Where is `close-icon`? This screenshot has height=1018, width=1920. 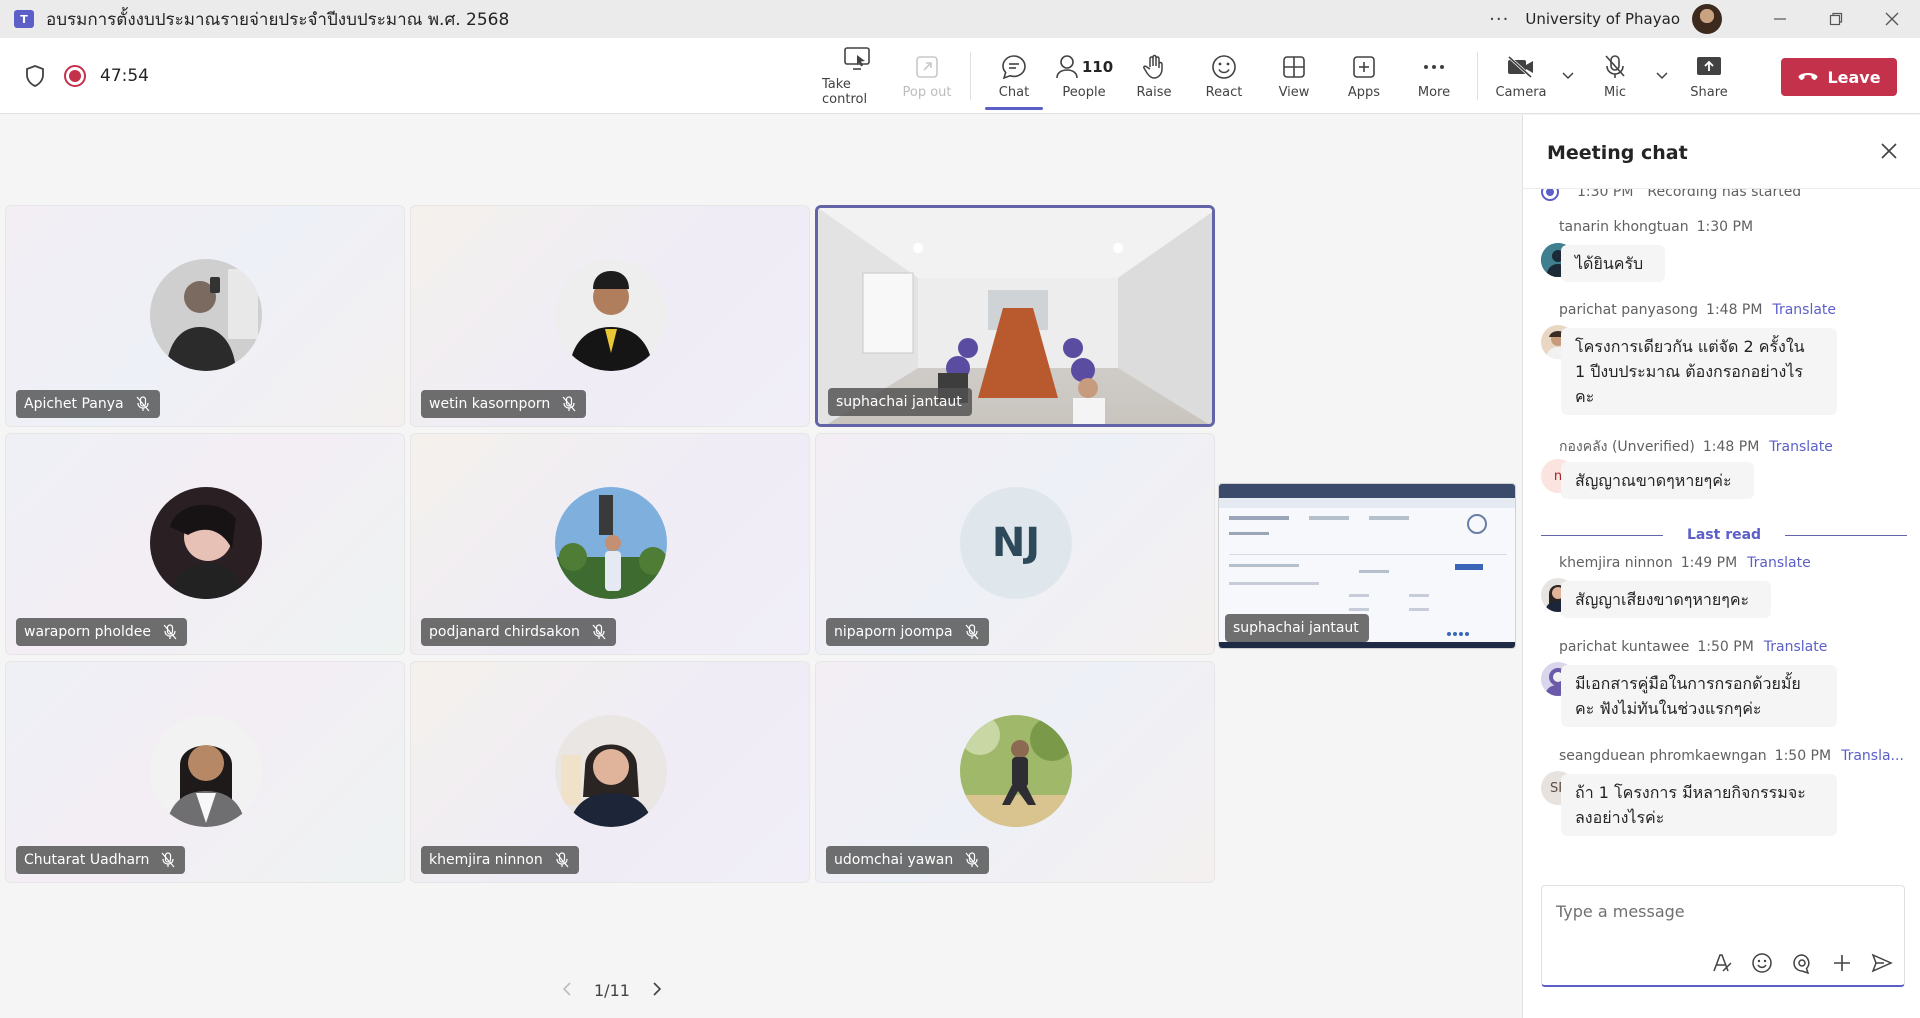 close-icon is located at coordinates (1889, 153).